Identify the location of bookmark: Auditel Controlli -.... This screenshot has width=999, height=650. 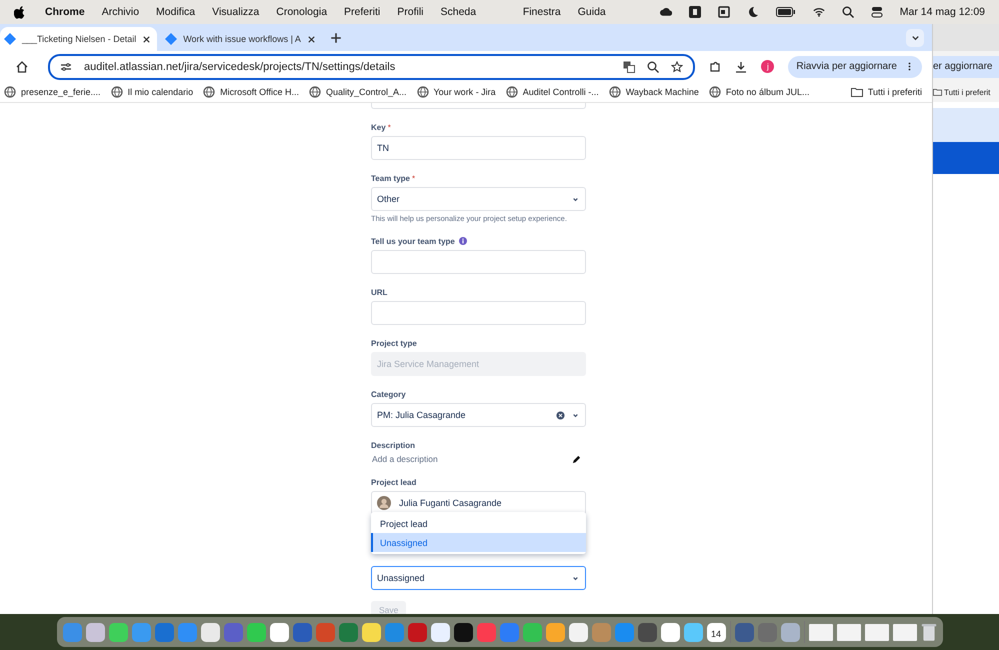
(552, 92).